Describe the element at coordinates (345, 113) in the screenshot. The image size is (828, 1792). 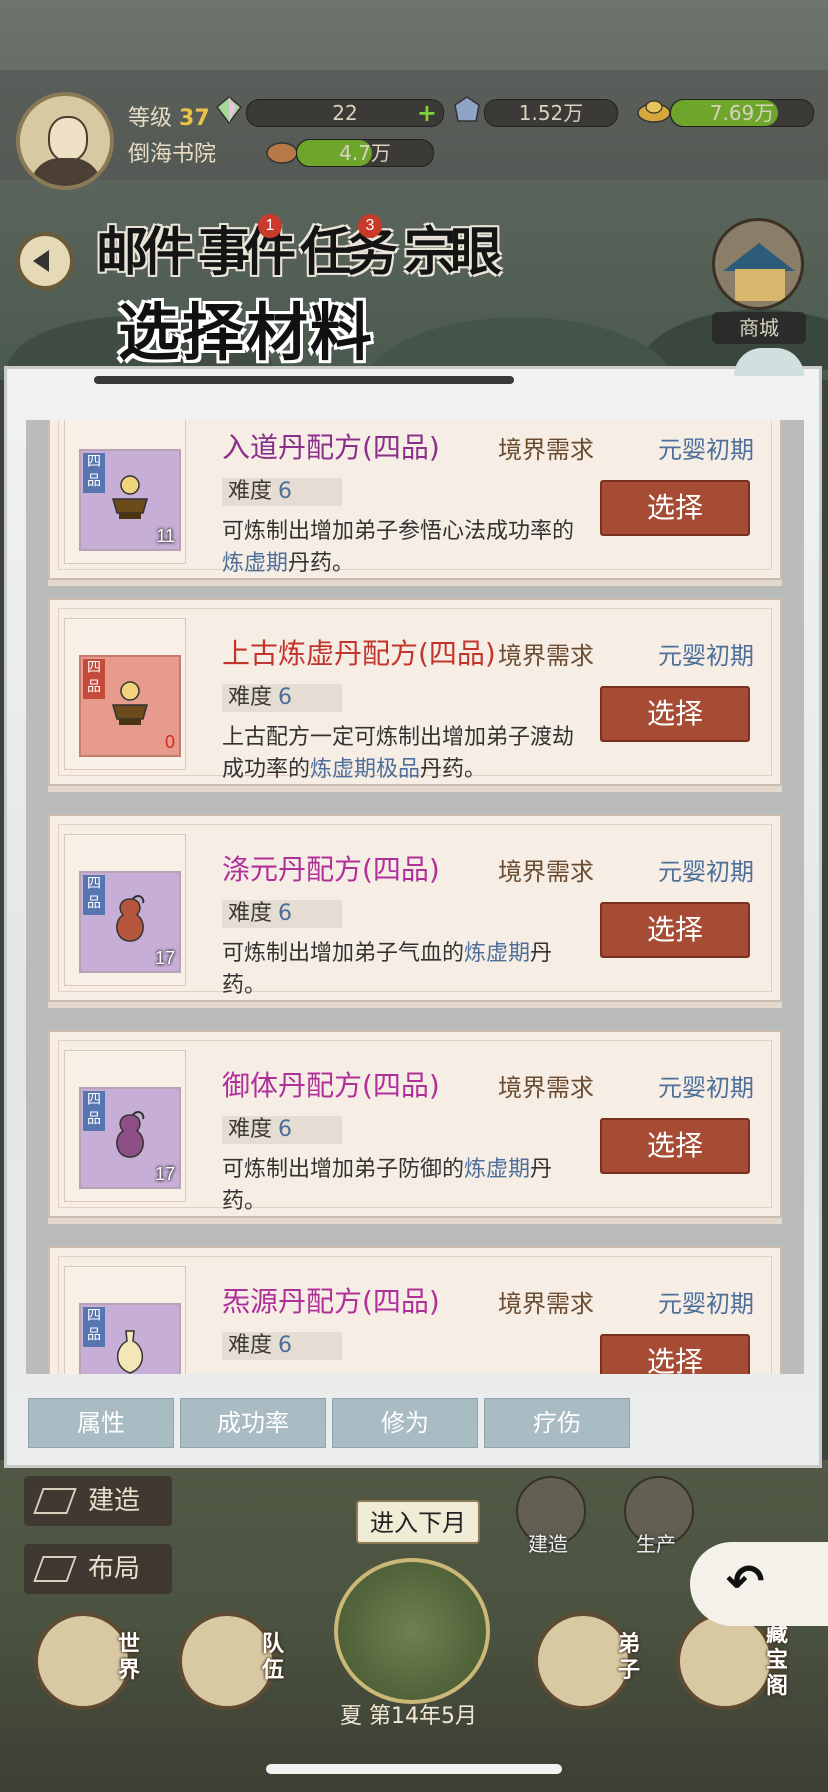
I see `resource-gem-value: 22` at that location.